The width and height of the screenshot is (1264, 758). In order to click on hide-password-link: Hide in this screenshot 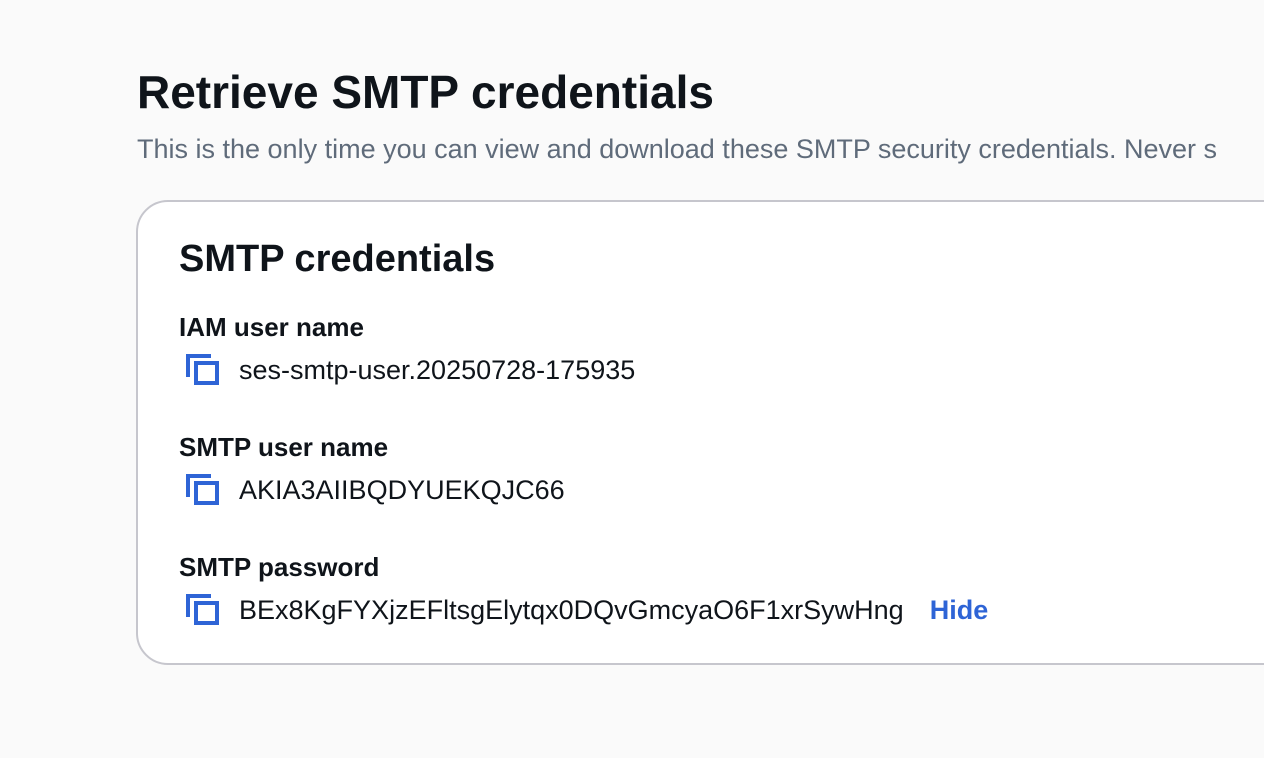, I will do `click(959, 610)`.